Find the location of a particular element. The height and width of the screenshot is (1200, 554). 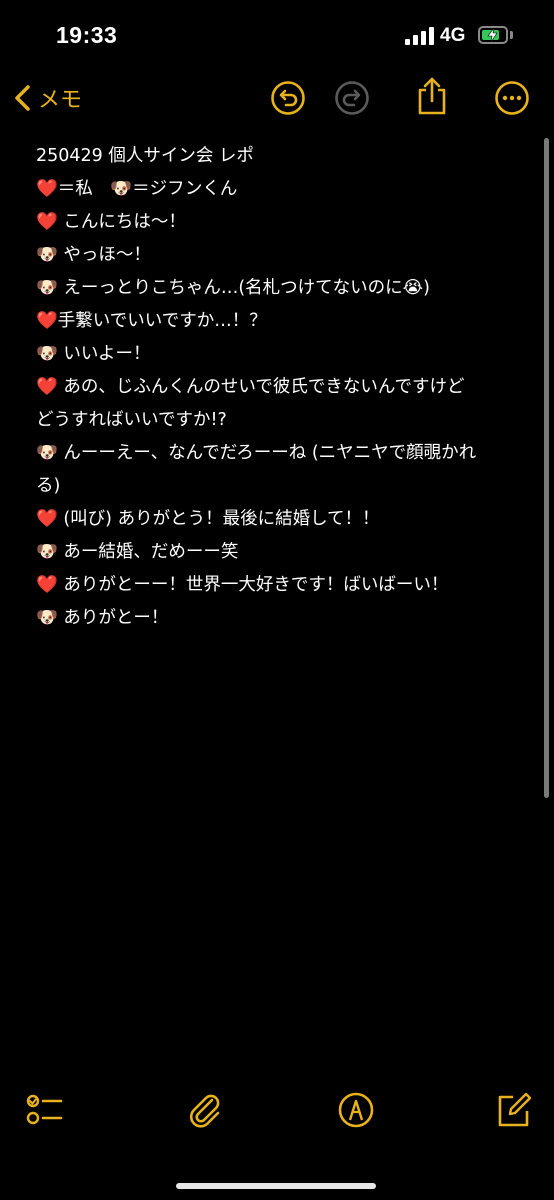

more-icon is located at coordinates (512, 98).